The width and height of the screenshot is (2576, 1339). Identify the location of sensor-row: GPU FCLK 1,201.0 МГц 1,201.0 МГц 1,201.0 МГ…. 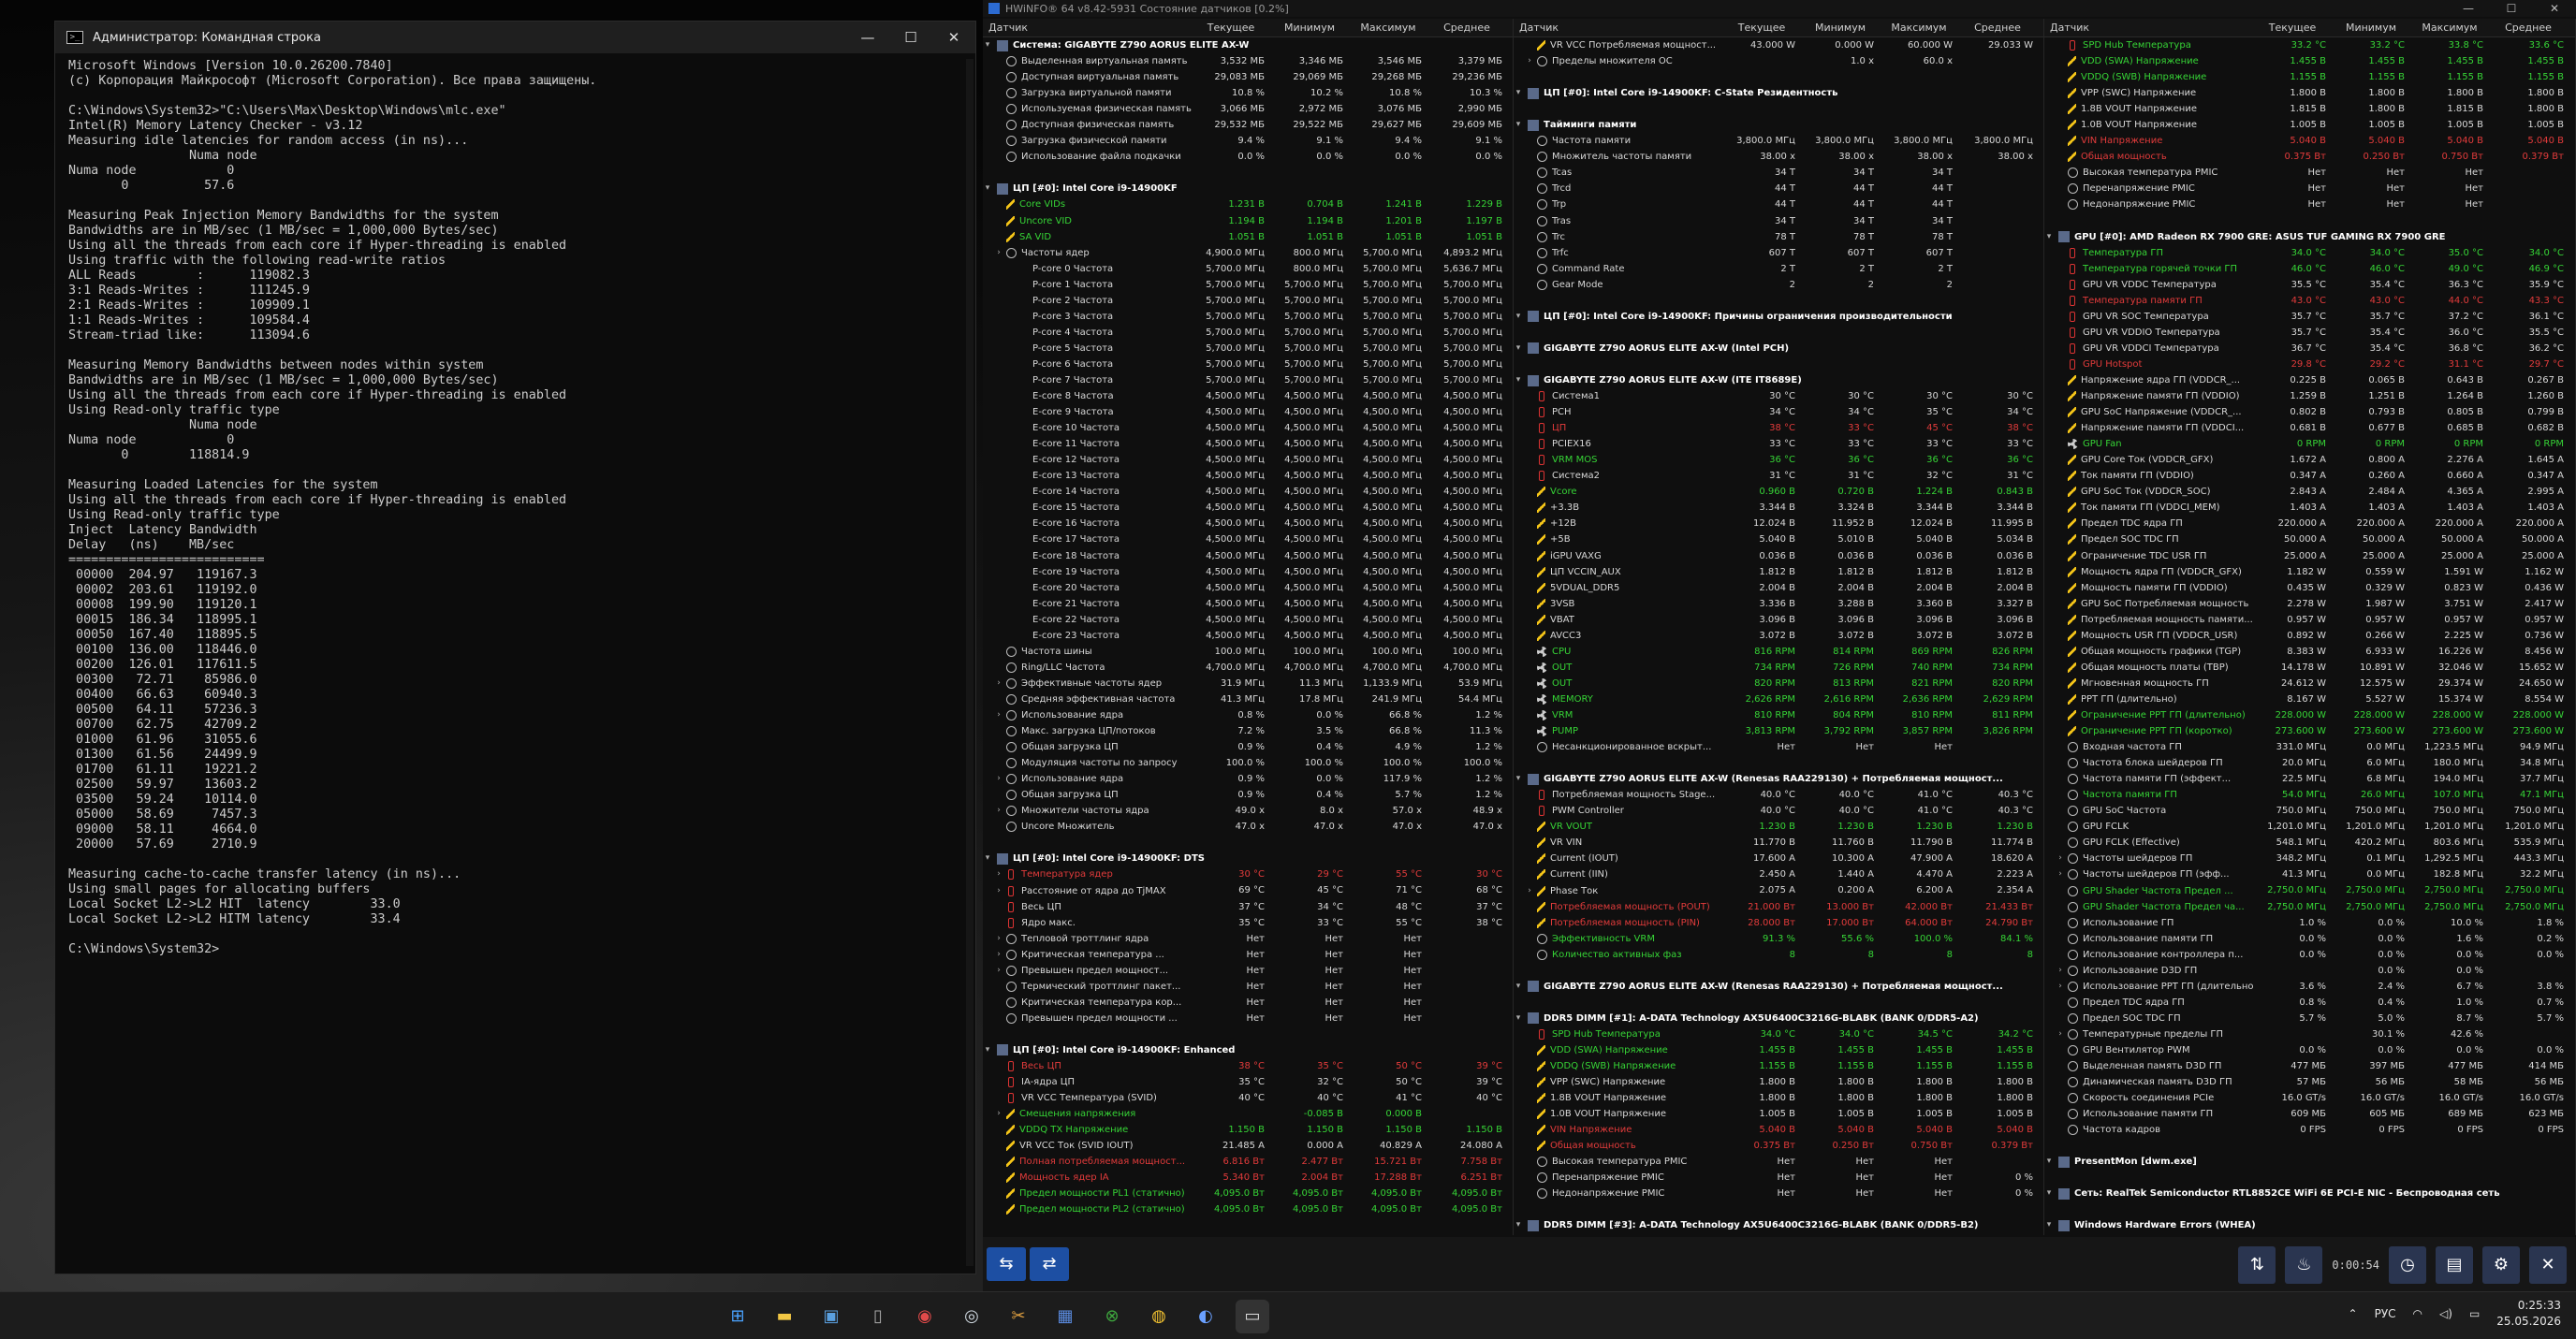
(2309, 827).